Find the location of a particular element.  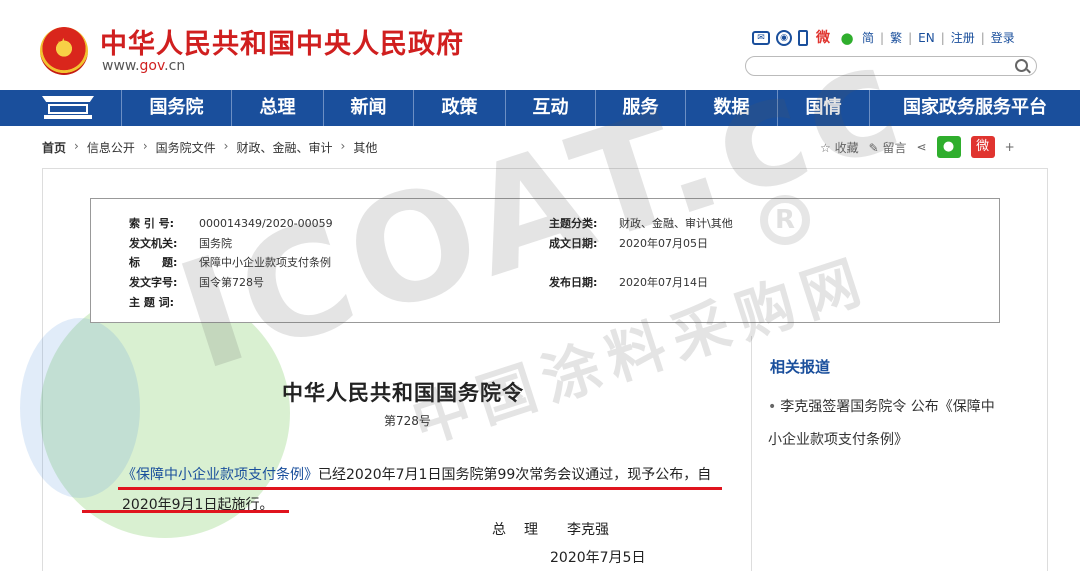

signature-date: 2020年7月5日 is located at coordinates (598, 558).